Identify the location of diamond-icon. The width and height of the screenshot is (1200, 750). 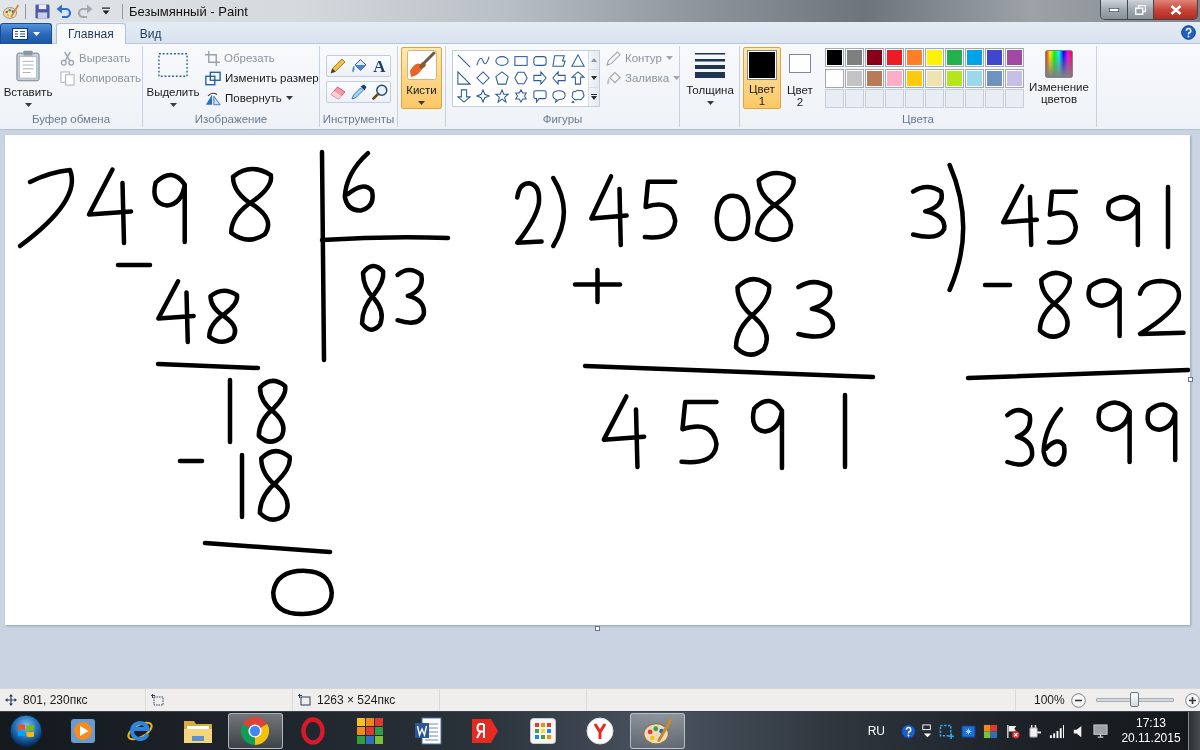
(482, 78).